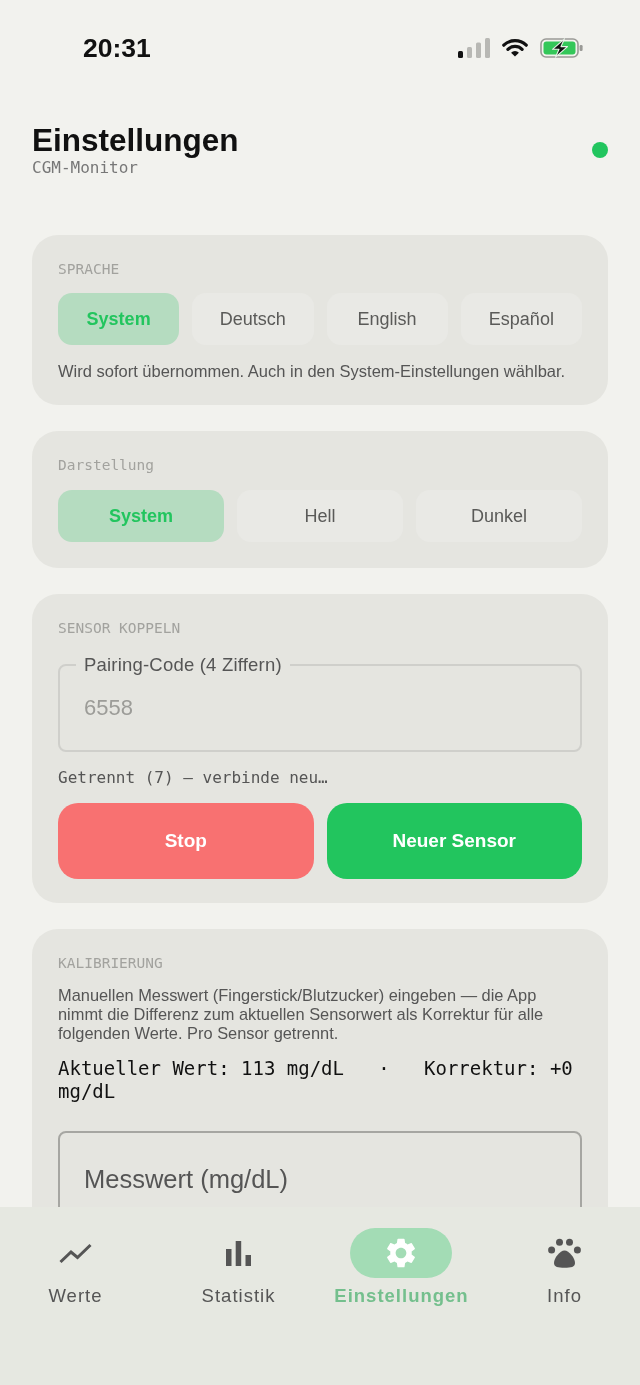  What do you see at coordinates (312, 371) in the screenshot?
I see `hint-text: Wird sofort übernommen. Auch in den System-Einstellungen wählbar.` at bounding box center [312, 371].